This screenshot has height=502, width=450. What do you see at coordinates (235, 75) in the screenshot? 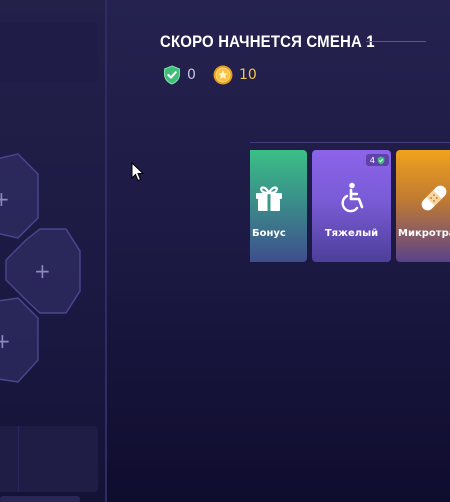
I see `coin-stat: 10` at bounding box center [235, 75].